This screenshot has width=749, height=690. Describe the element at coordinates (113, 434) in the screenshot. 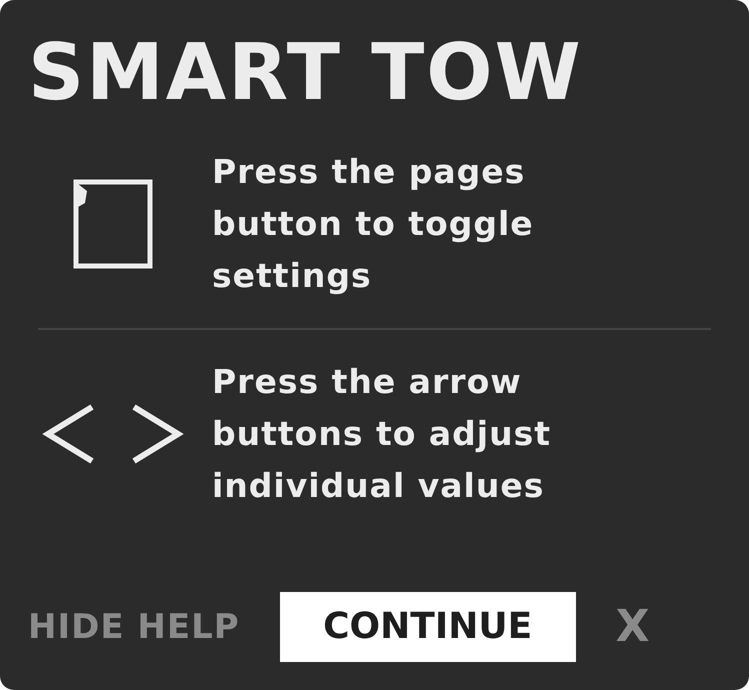

I see `chevrons-icon` at that location.